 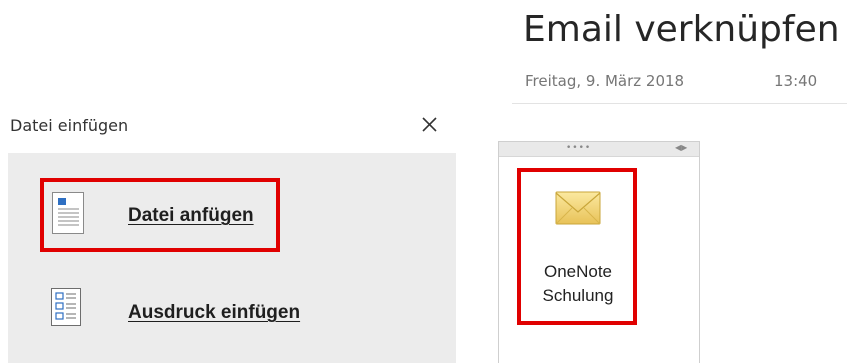 What do you see at coordinates (578, 284) in the screenshot?
I see `attachment-name: OneNote Schulung` at bounding box center [578, 284].